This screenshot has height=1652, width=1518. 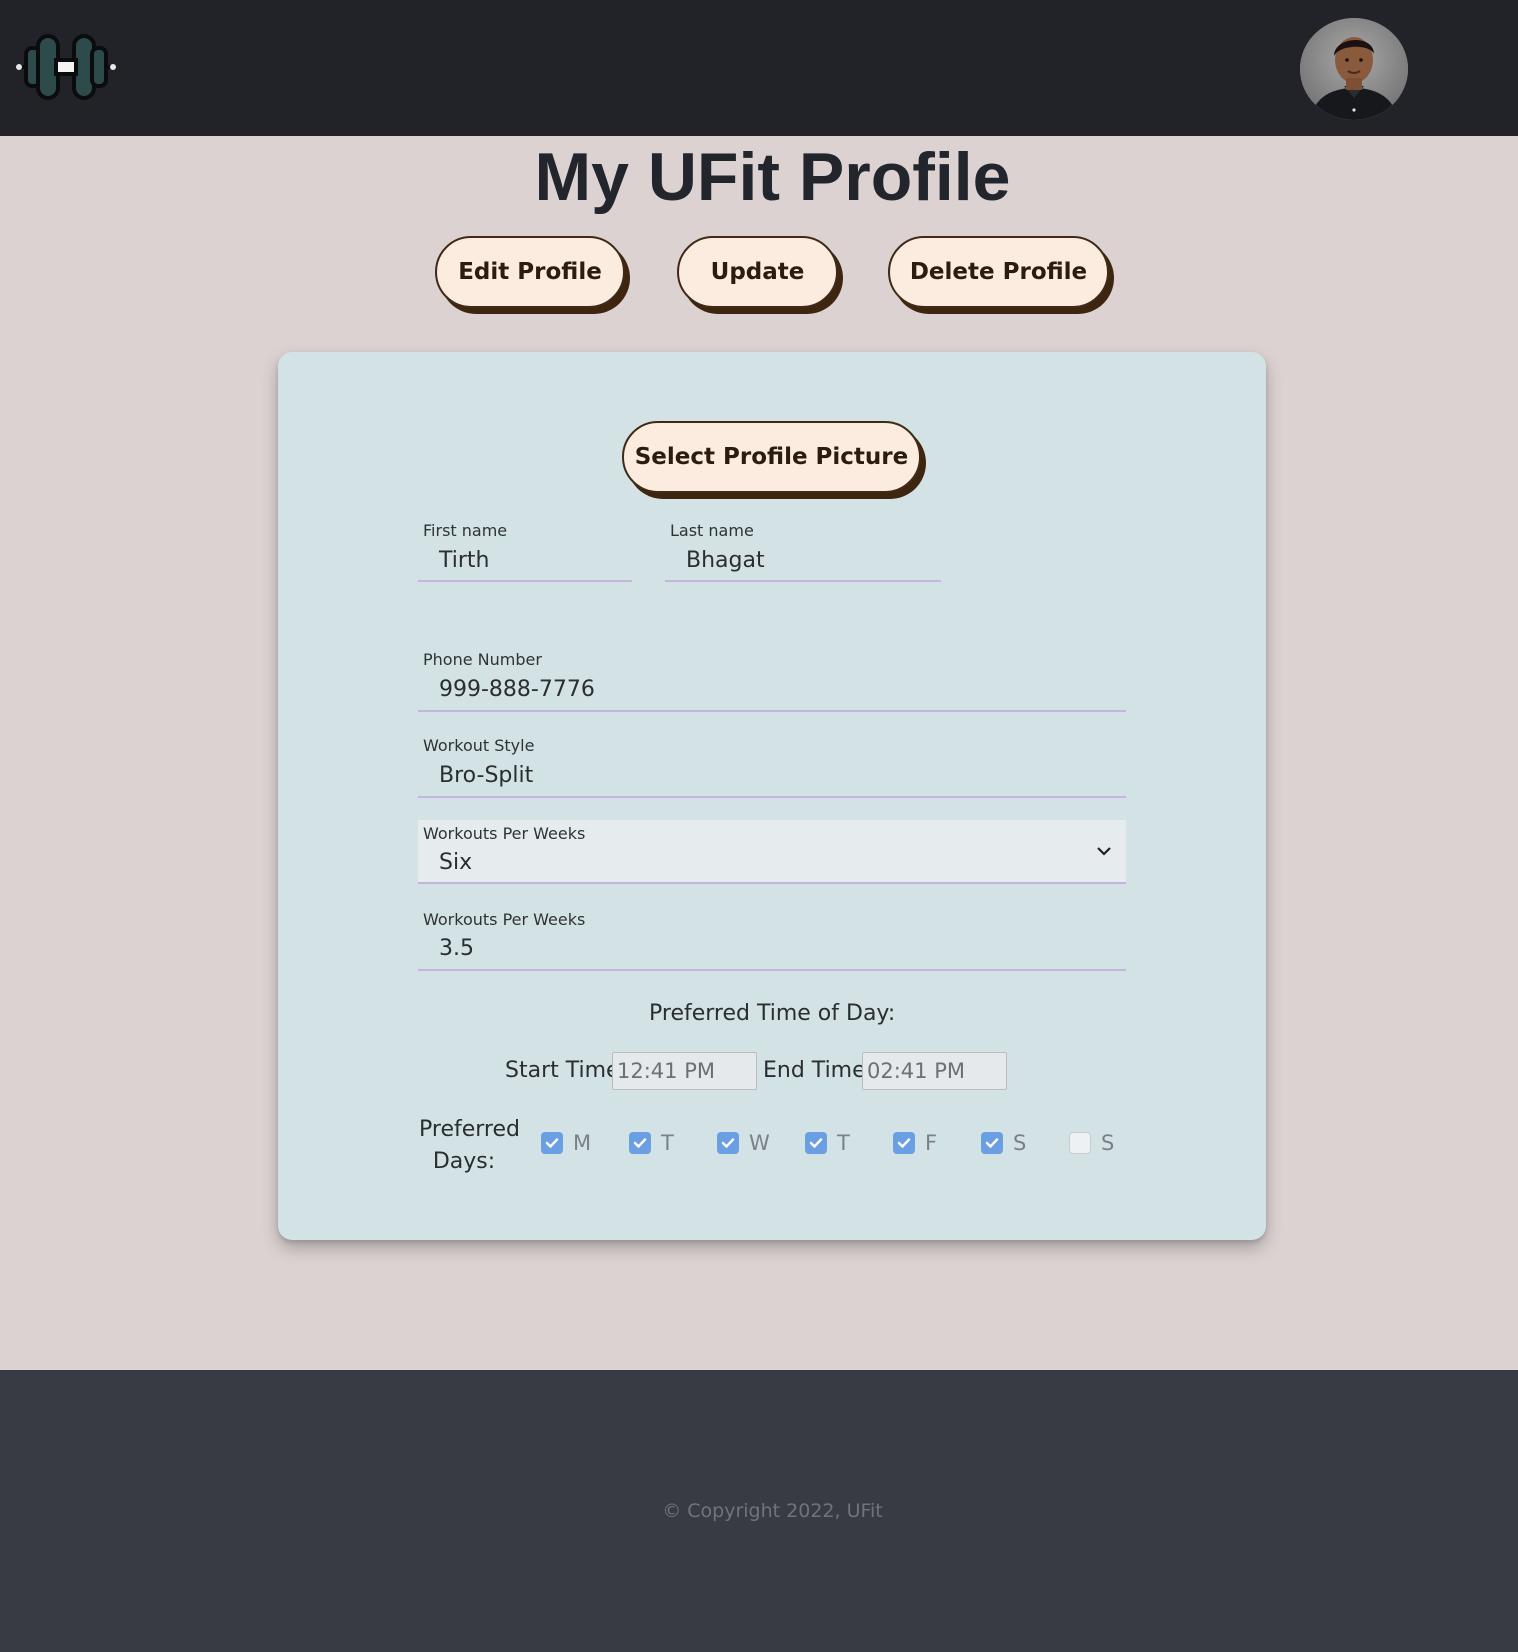 What do you see at coordinates (818, 1070) in the screenshot?
I see `end-time-label: End Time:` at bounding box center [818, 1070].